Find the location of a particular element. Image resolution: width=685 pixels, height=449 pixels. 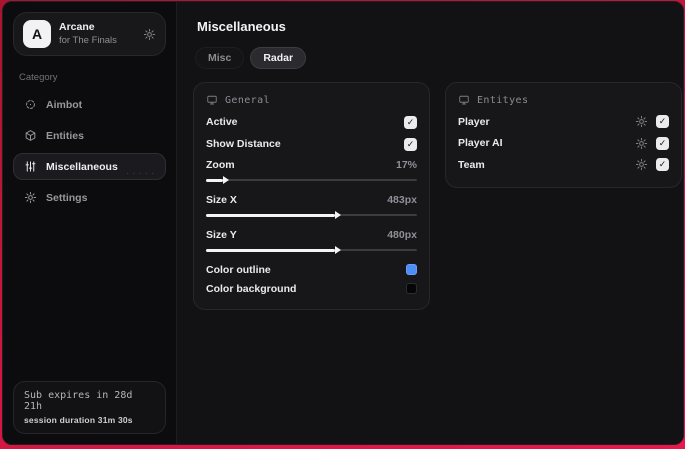

tab-bar: Misc Radar is located at coordinates (438, 58).